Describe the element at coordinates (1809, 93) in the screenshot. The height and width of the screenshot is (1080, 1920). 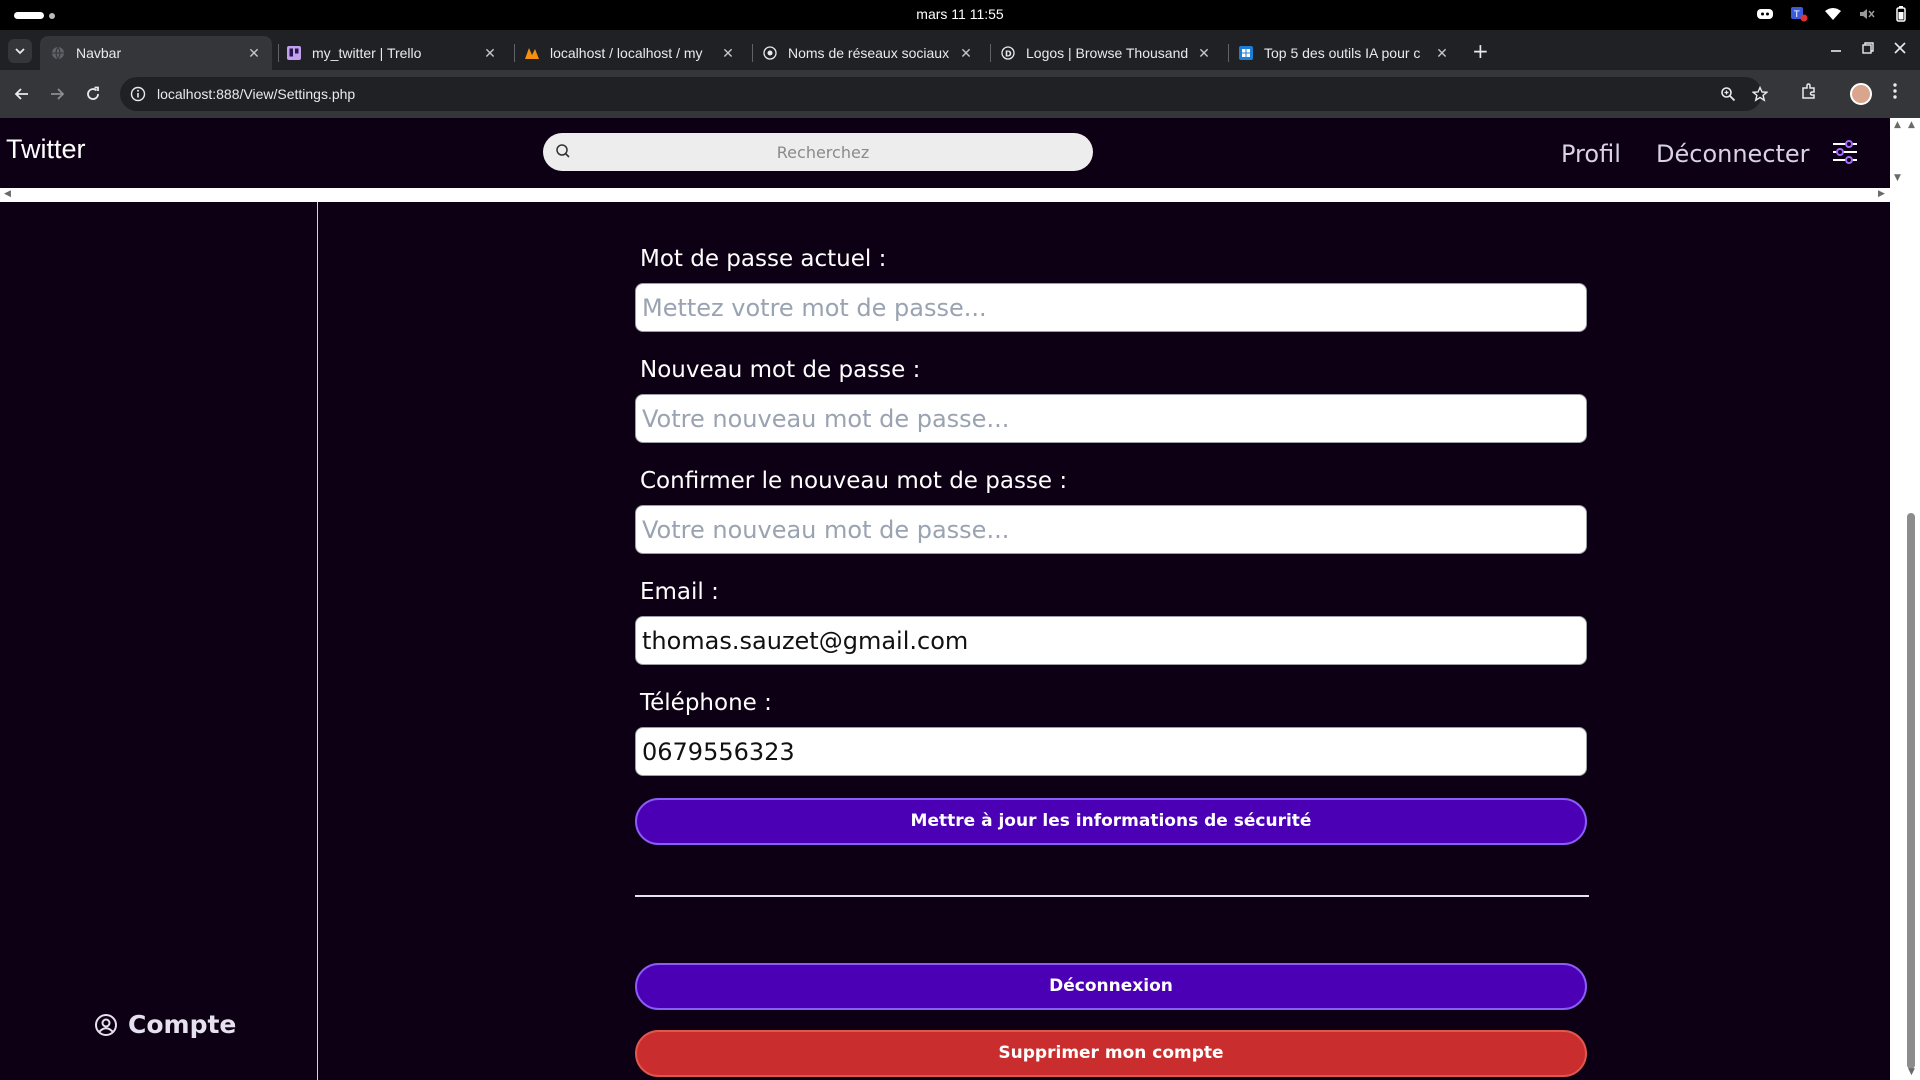
I see `extensions-icon` at that location.